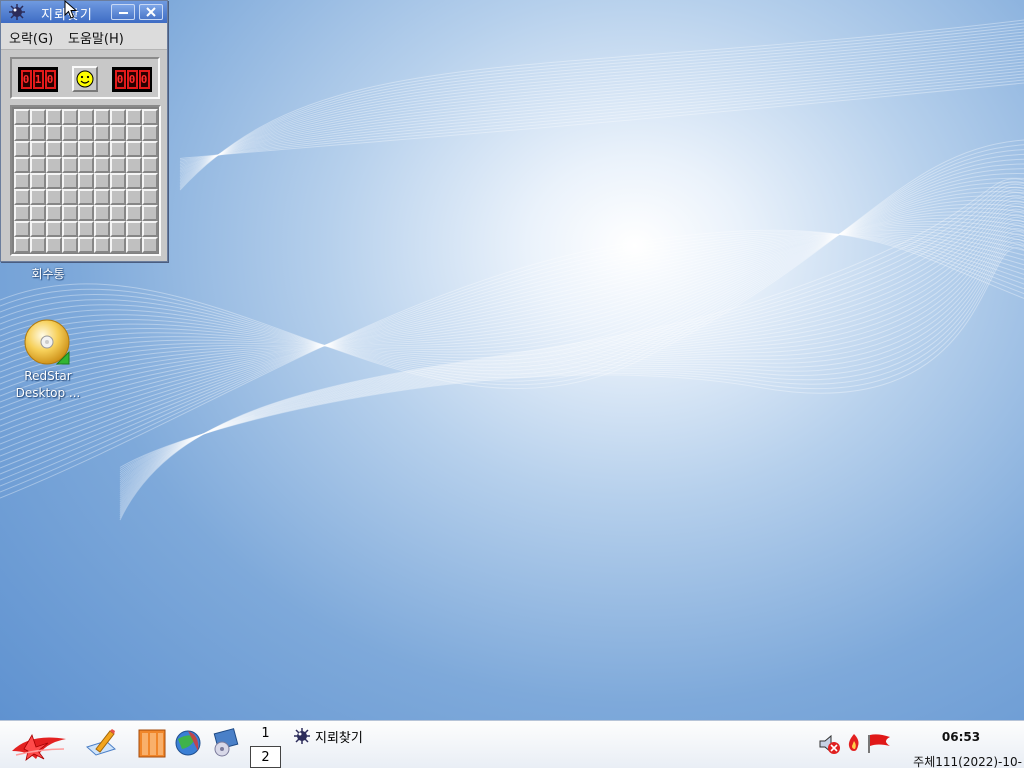 Image resolution: width=1024 pixels, height=768 pixels. Describe the element at coordinates (101, 745) in the screenshot. I see `text-editor-launcher` at that location.